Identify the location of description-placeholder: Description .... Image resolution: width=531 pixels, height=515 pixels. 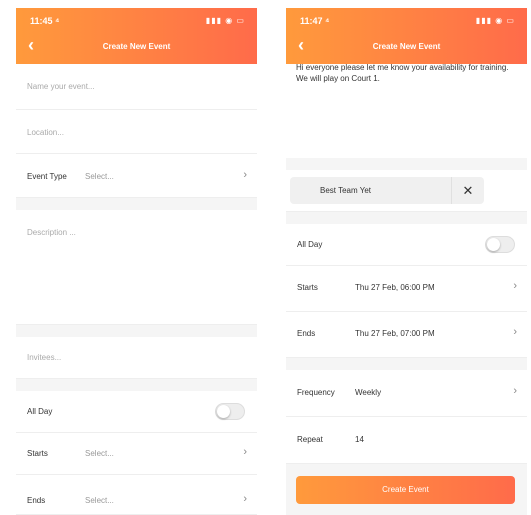
(51, 232).